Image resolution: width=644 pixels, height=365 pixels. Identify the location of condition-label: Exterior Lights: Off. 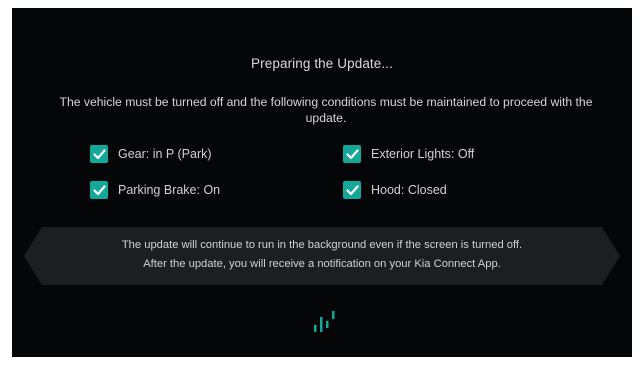
(423, 154).